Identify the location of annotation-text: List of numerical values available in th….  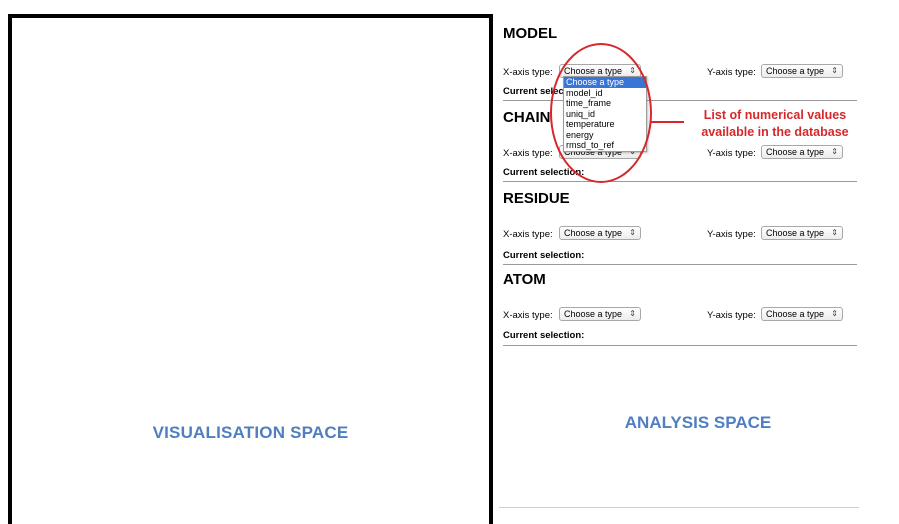
(775, 124).